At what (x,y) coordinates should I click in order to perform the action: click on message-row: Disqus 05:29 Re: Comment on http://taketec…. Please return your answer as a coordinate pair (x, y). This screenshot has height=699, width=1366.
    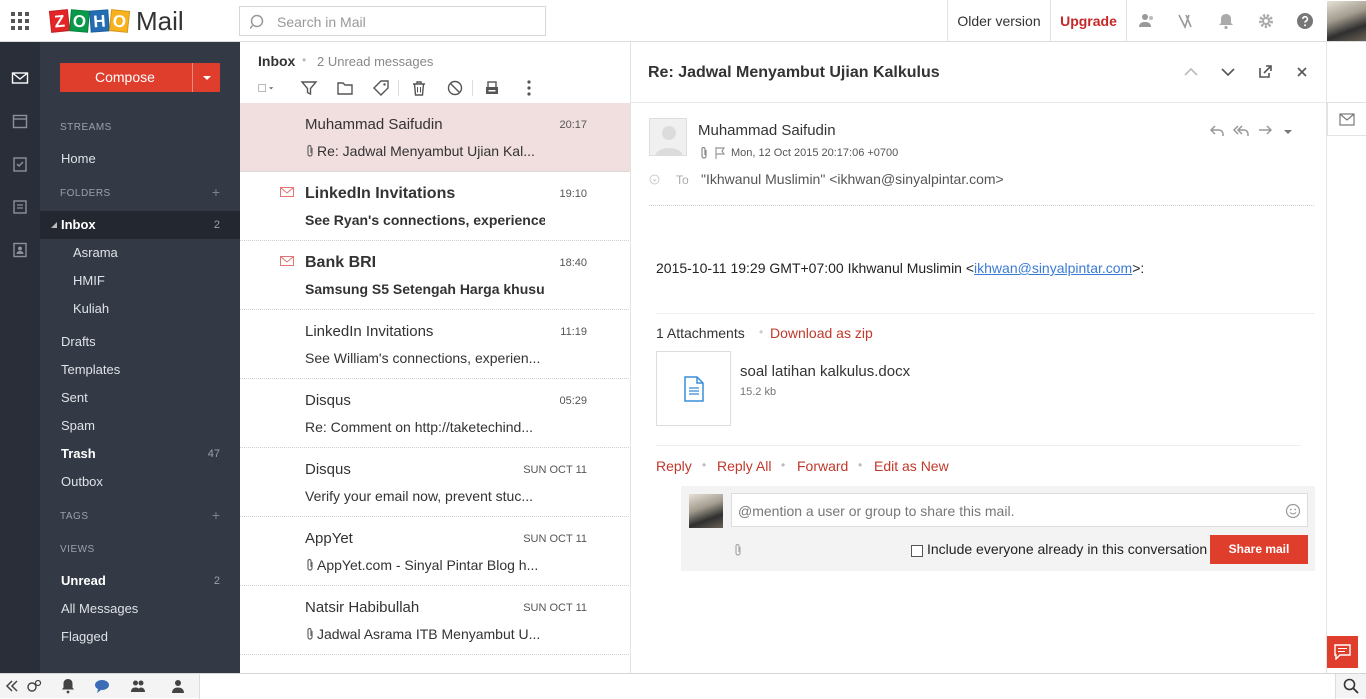
    Looking at the image, I should click on (435, 413).